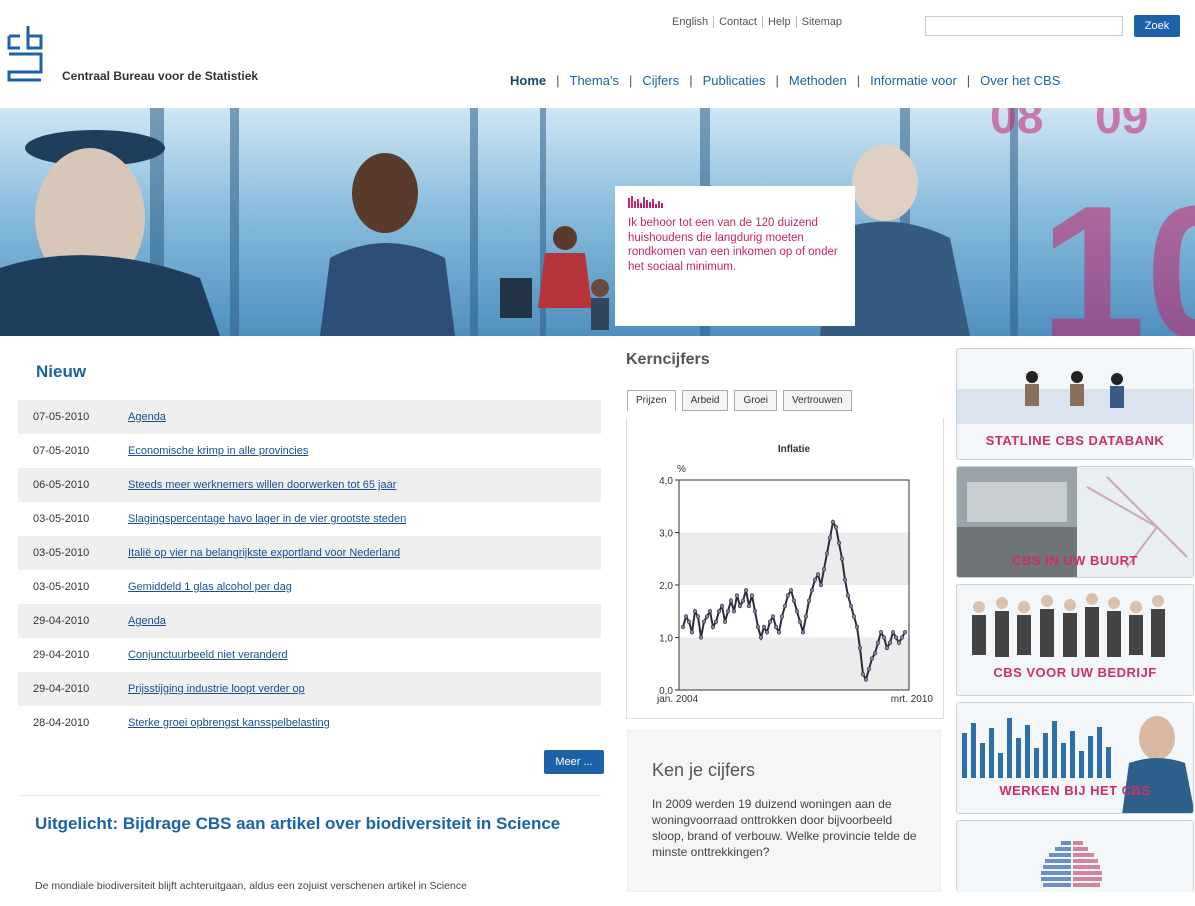  What do you see at coordinates (779, 22) in the screenshot?
I see `link-help: Help` at bounding box center [779, 22].